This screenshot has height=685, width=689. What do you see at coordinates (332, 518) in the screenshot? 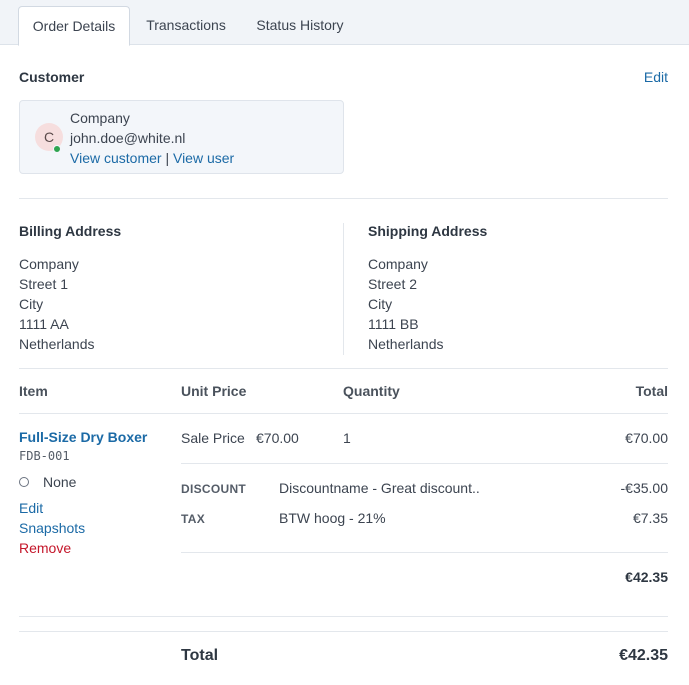
I see `adjustment-description: BTW hoog - 21%` at bounding box center [332, 518].